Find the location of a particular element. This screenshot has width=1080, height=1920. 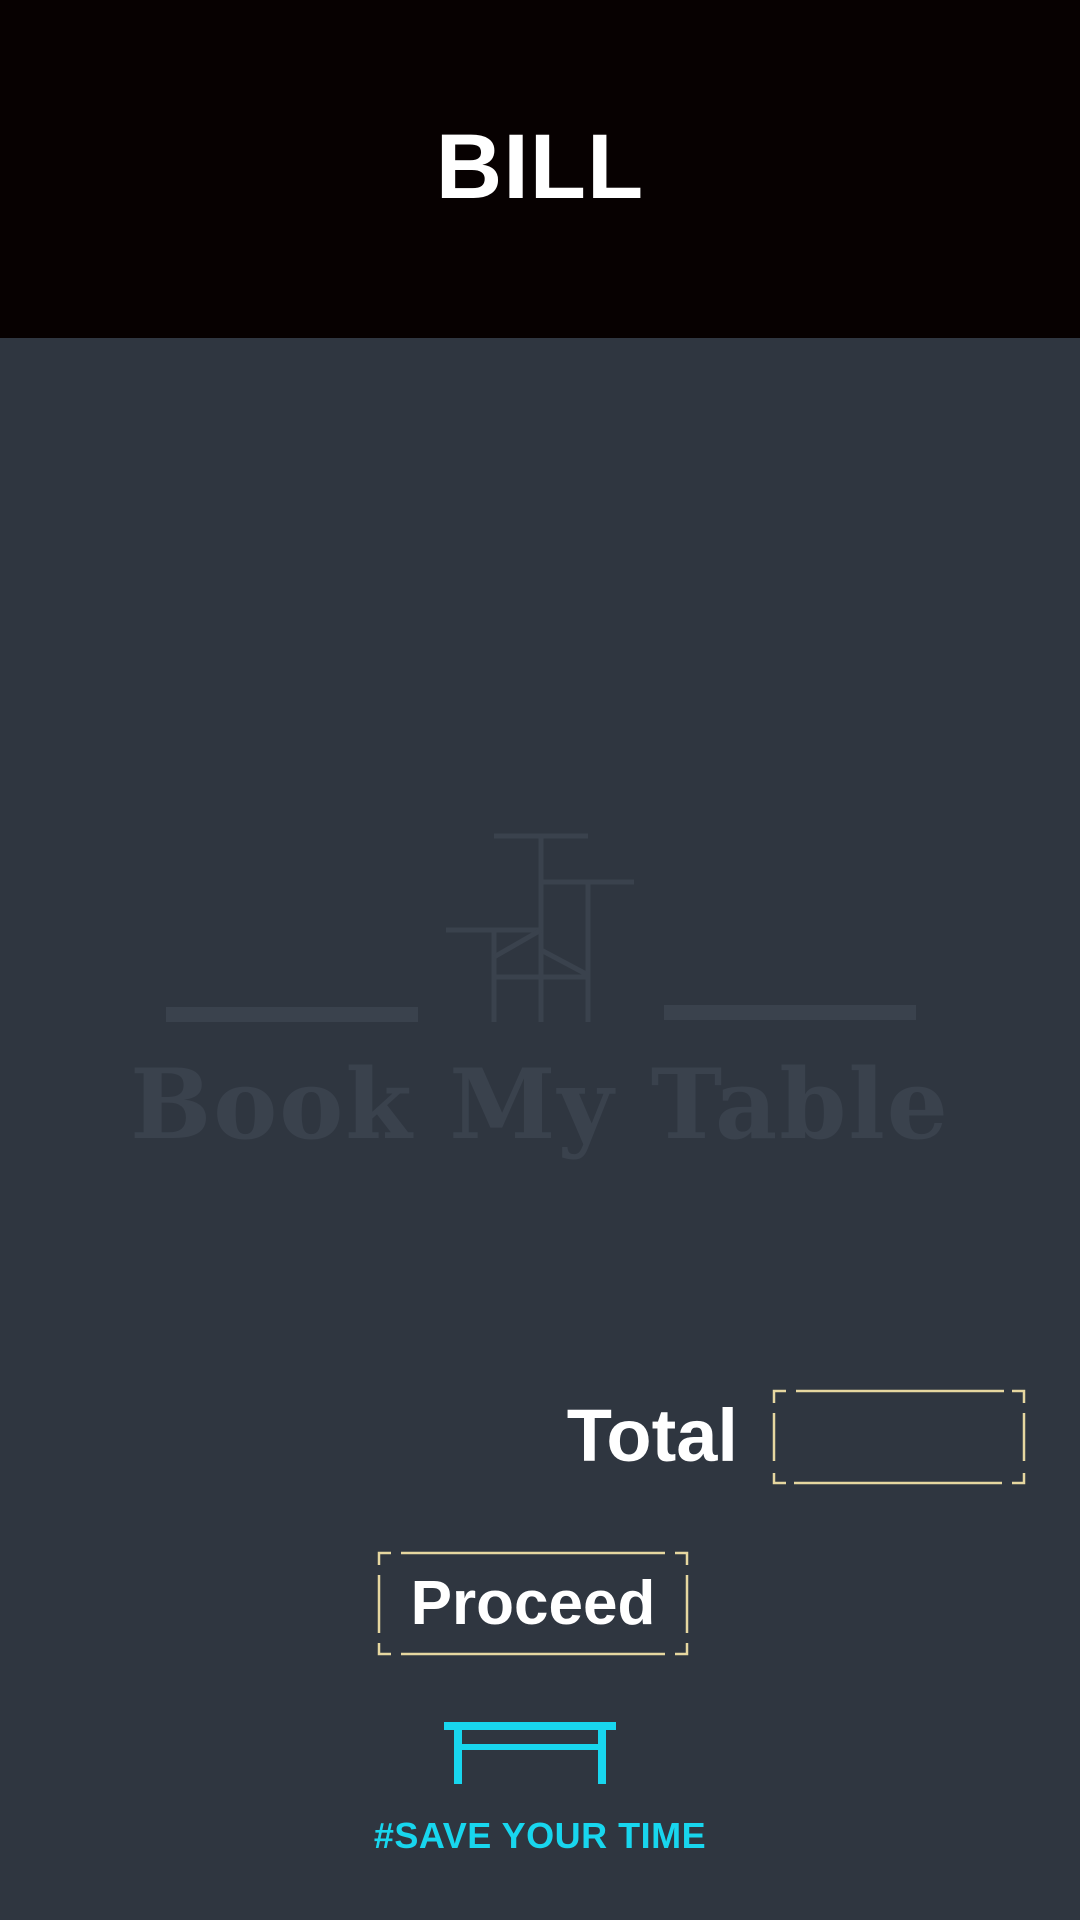

table-icon is located at coordinates (530, 1753).